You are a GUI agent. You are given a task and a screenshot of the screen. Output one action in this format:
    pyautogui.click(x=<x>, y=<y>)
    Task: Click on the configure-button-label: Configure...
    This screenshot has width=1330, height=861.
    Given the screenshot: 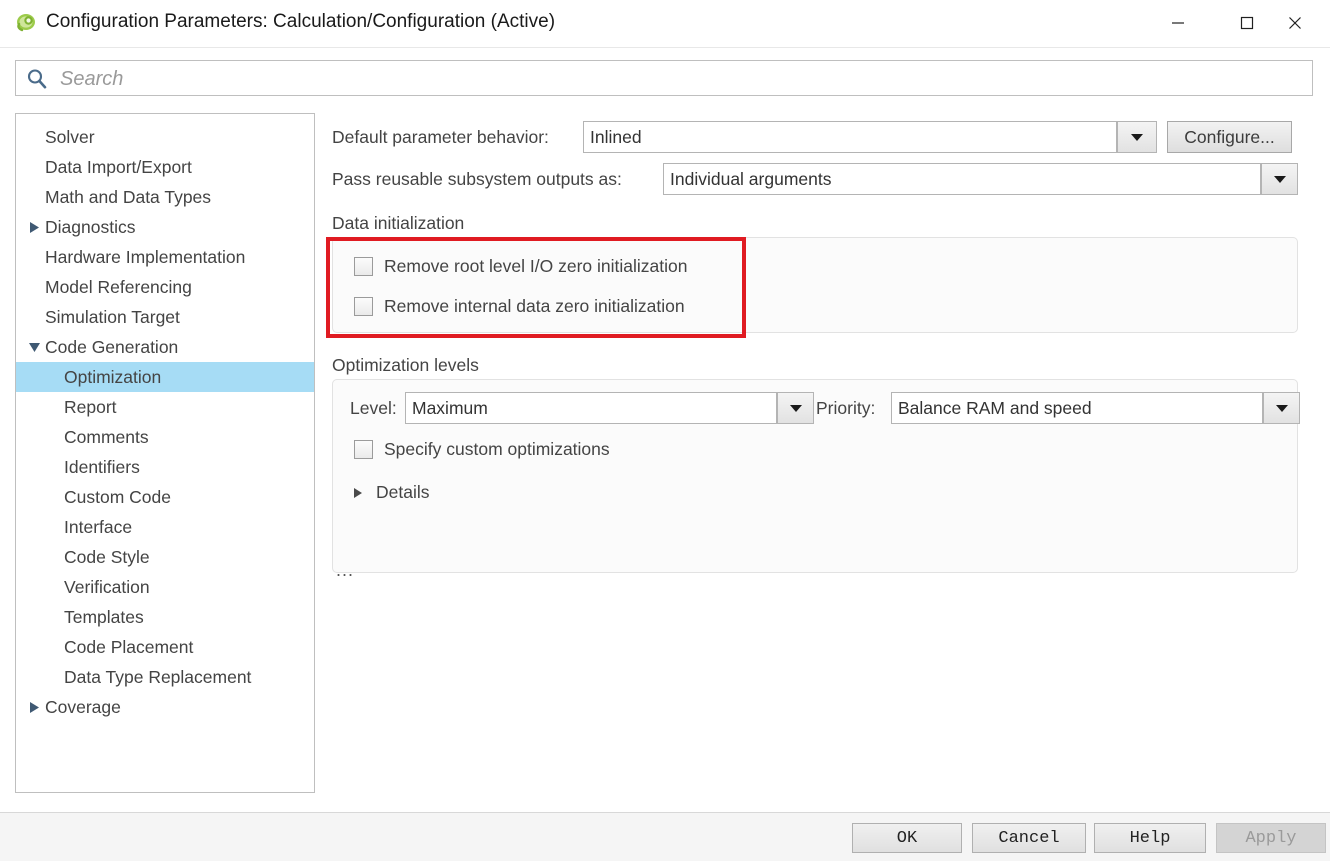 What is the action you would take?
    pyautogui.click(x=1229, y=136)
    